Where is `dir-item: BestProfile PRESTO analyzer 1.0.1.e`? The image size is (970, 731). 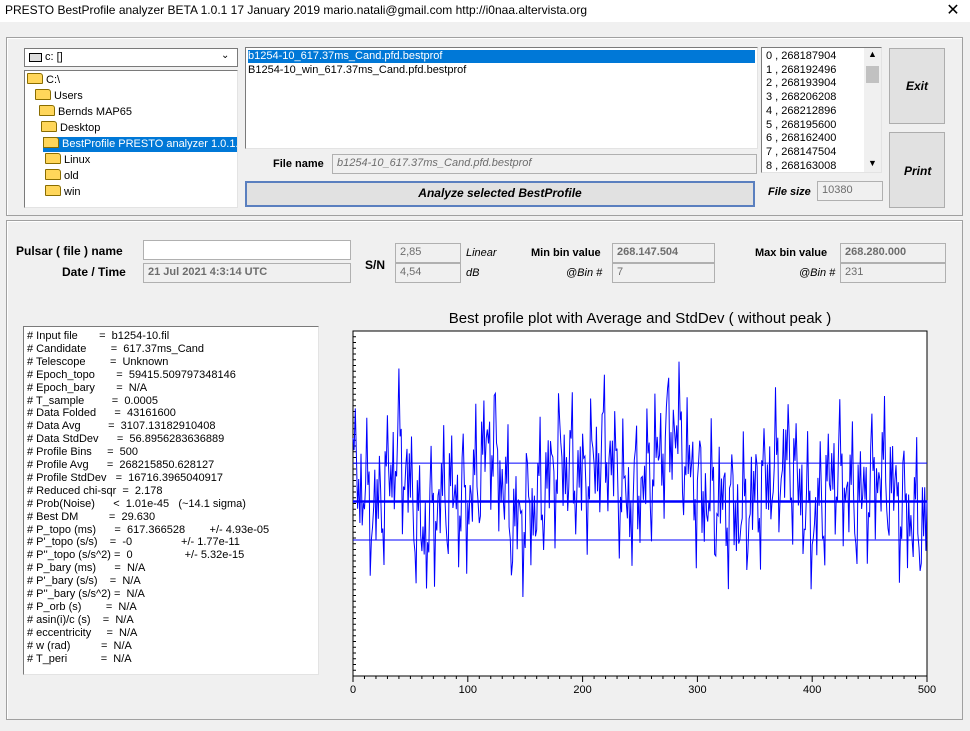
dir-item: BestProfile PRESTO analyzer 1.0.1.e is located at coordinates (140, 144).